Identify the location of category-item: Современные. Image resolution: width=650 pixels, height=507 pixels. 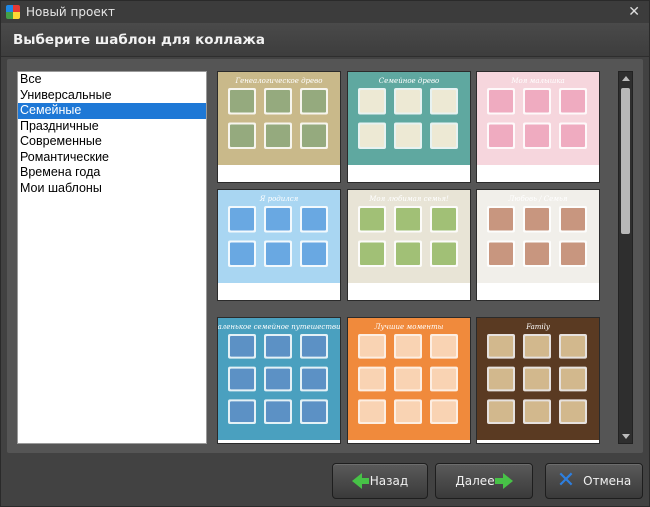
(112, 142).